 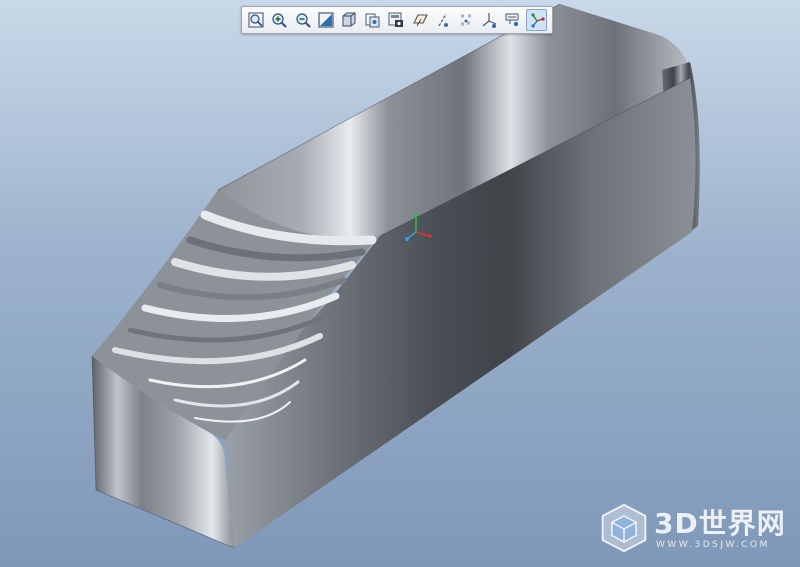 I want to click on repaint-icon, so click(x=326, y=20).